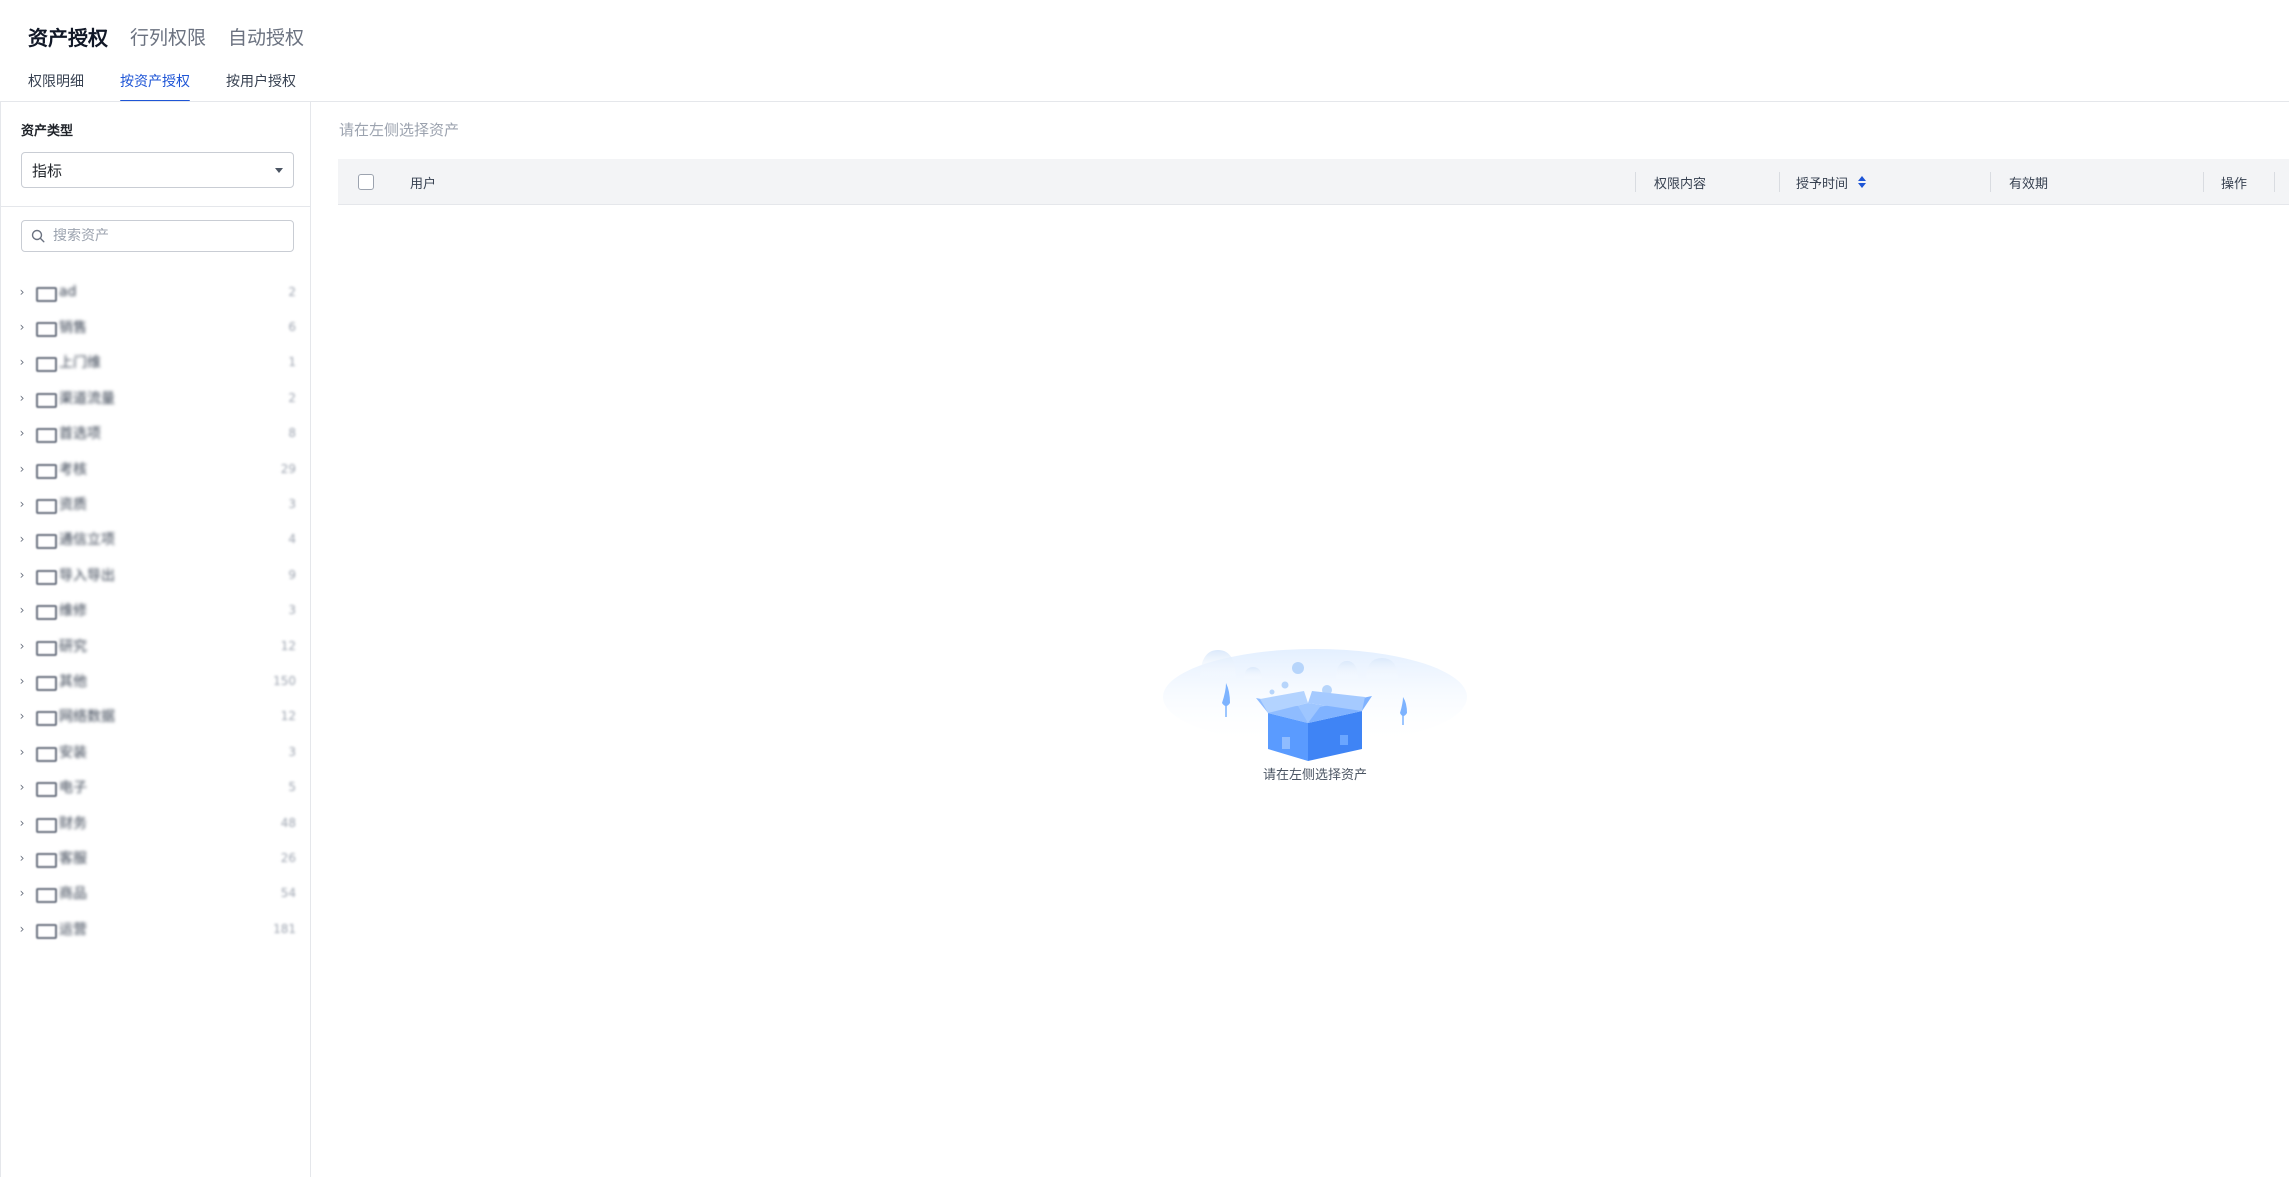 The image size is (2289, 1177). What do you see at coordinates (1862, 182) in the screenshot?
I see `sort-icon` at bounding box center [1862, 182].